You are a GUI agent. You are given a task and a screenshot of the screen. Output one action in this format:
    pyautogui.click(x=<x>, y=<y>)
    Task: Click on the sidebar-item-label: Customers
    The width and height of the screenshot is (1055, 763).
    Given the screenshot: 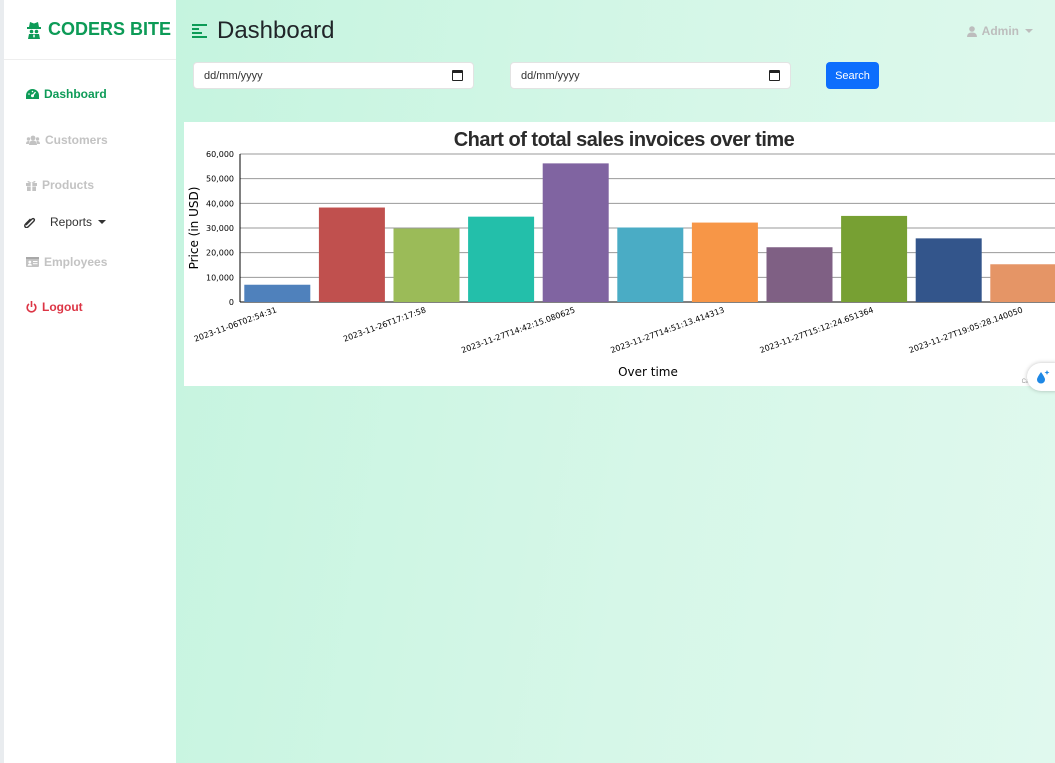 What is the action you would take?
    pyautogui.click(x=76, y=140)
    